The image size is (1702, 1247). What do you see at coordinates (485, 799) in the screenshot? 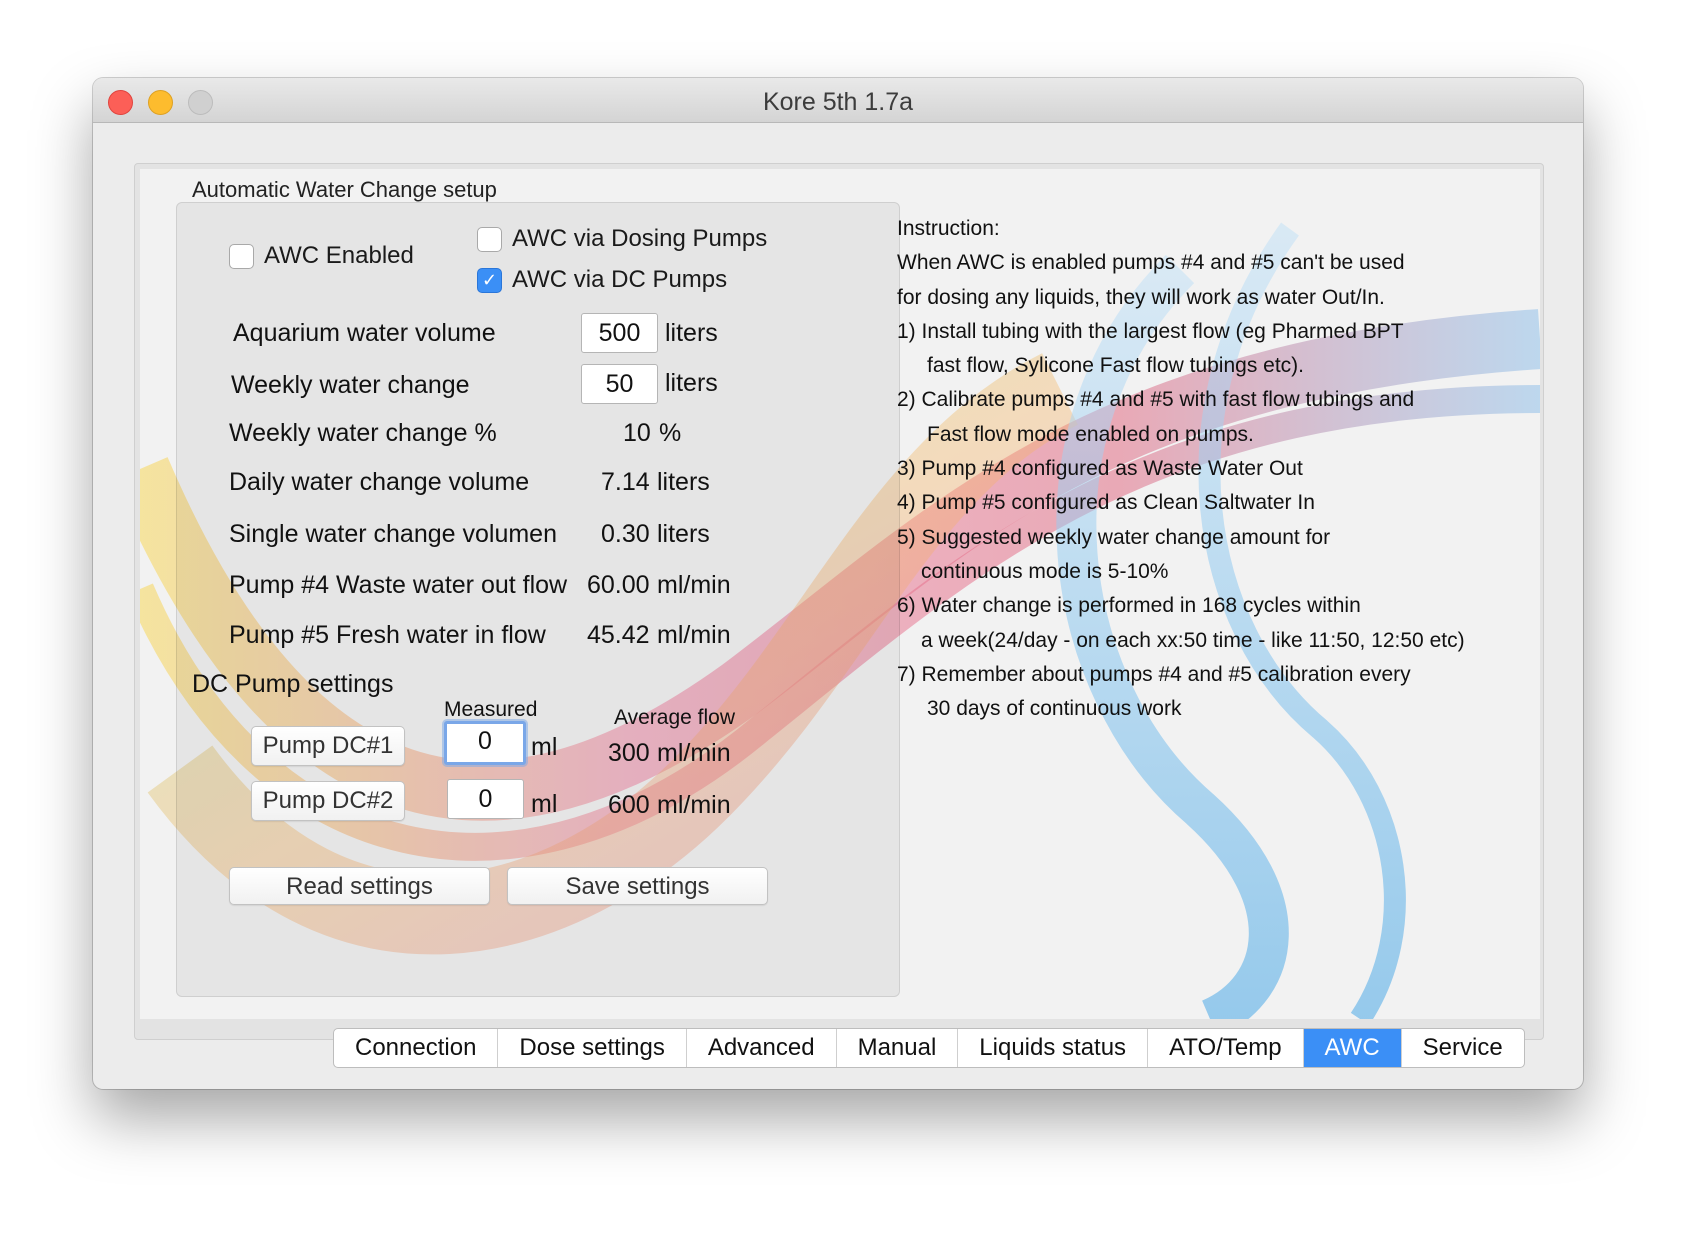
I see `pump-dc2-measured-input: 0` at bounding box center [485, 799].